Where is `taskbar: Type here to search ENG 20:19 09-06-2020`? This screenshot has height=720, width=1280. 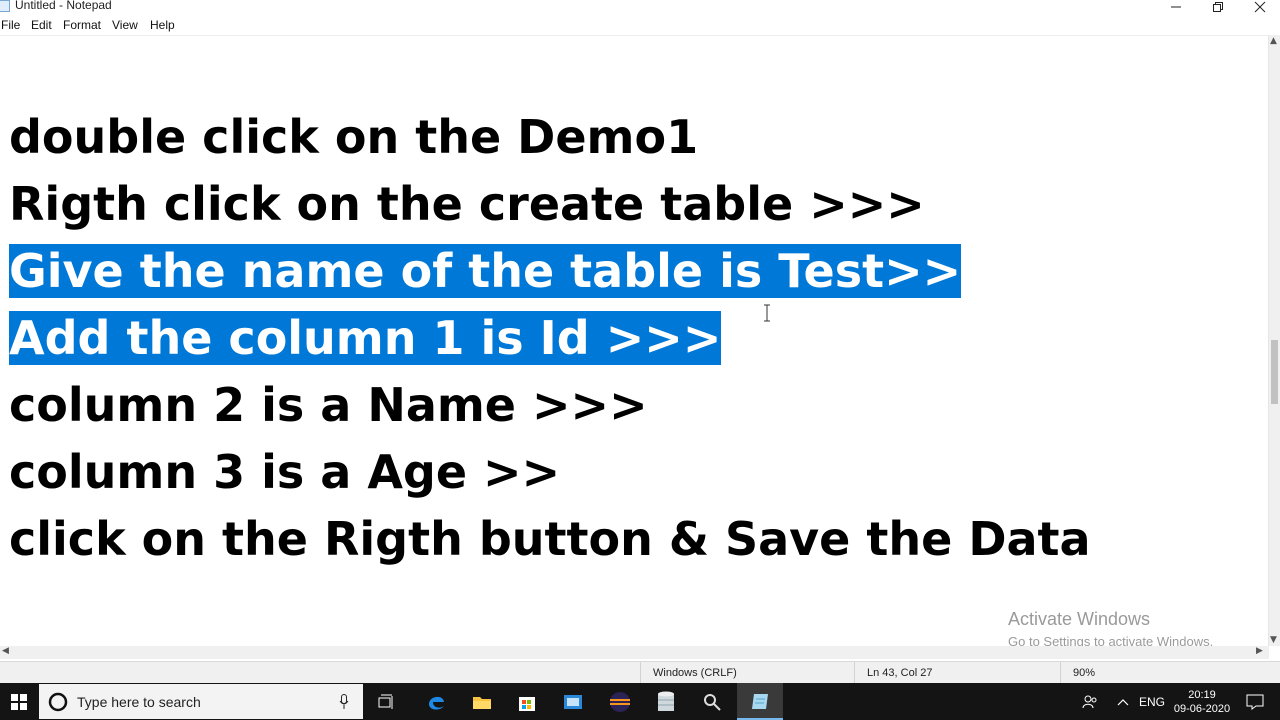
taskbar: Type here to search ENG 20:19 09-06-2020 is located at coordinates (640, 701).